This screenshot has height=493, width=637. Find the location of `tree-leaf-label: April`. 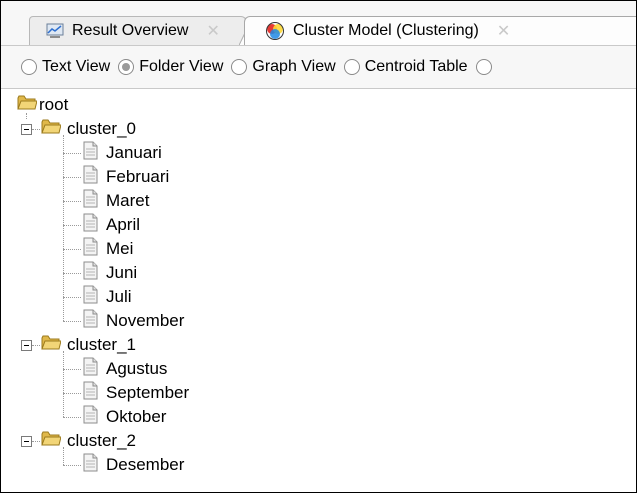

tree-leaf-label: April is located at coordinates (123, 224).